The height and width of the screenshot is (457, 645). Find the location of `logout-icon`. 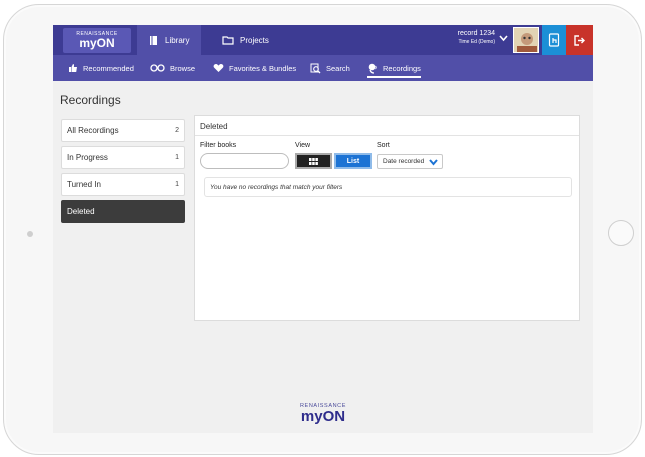

logout-icon is located at coordinates (579, 40).